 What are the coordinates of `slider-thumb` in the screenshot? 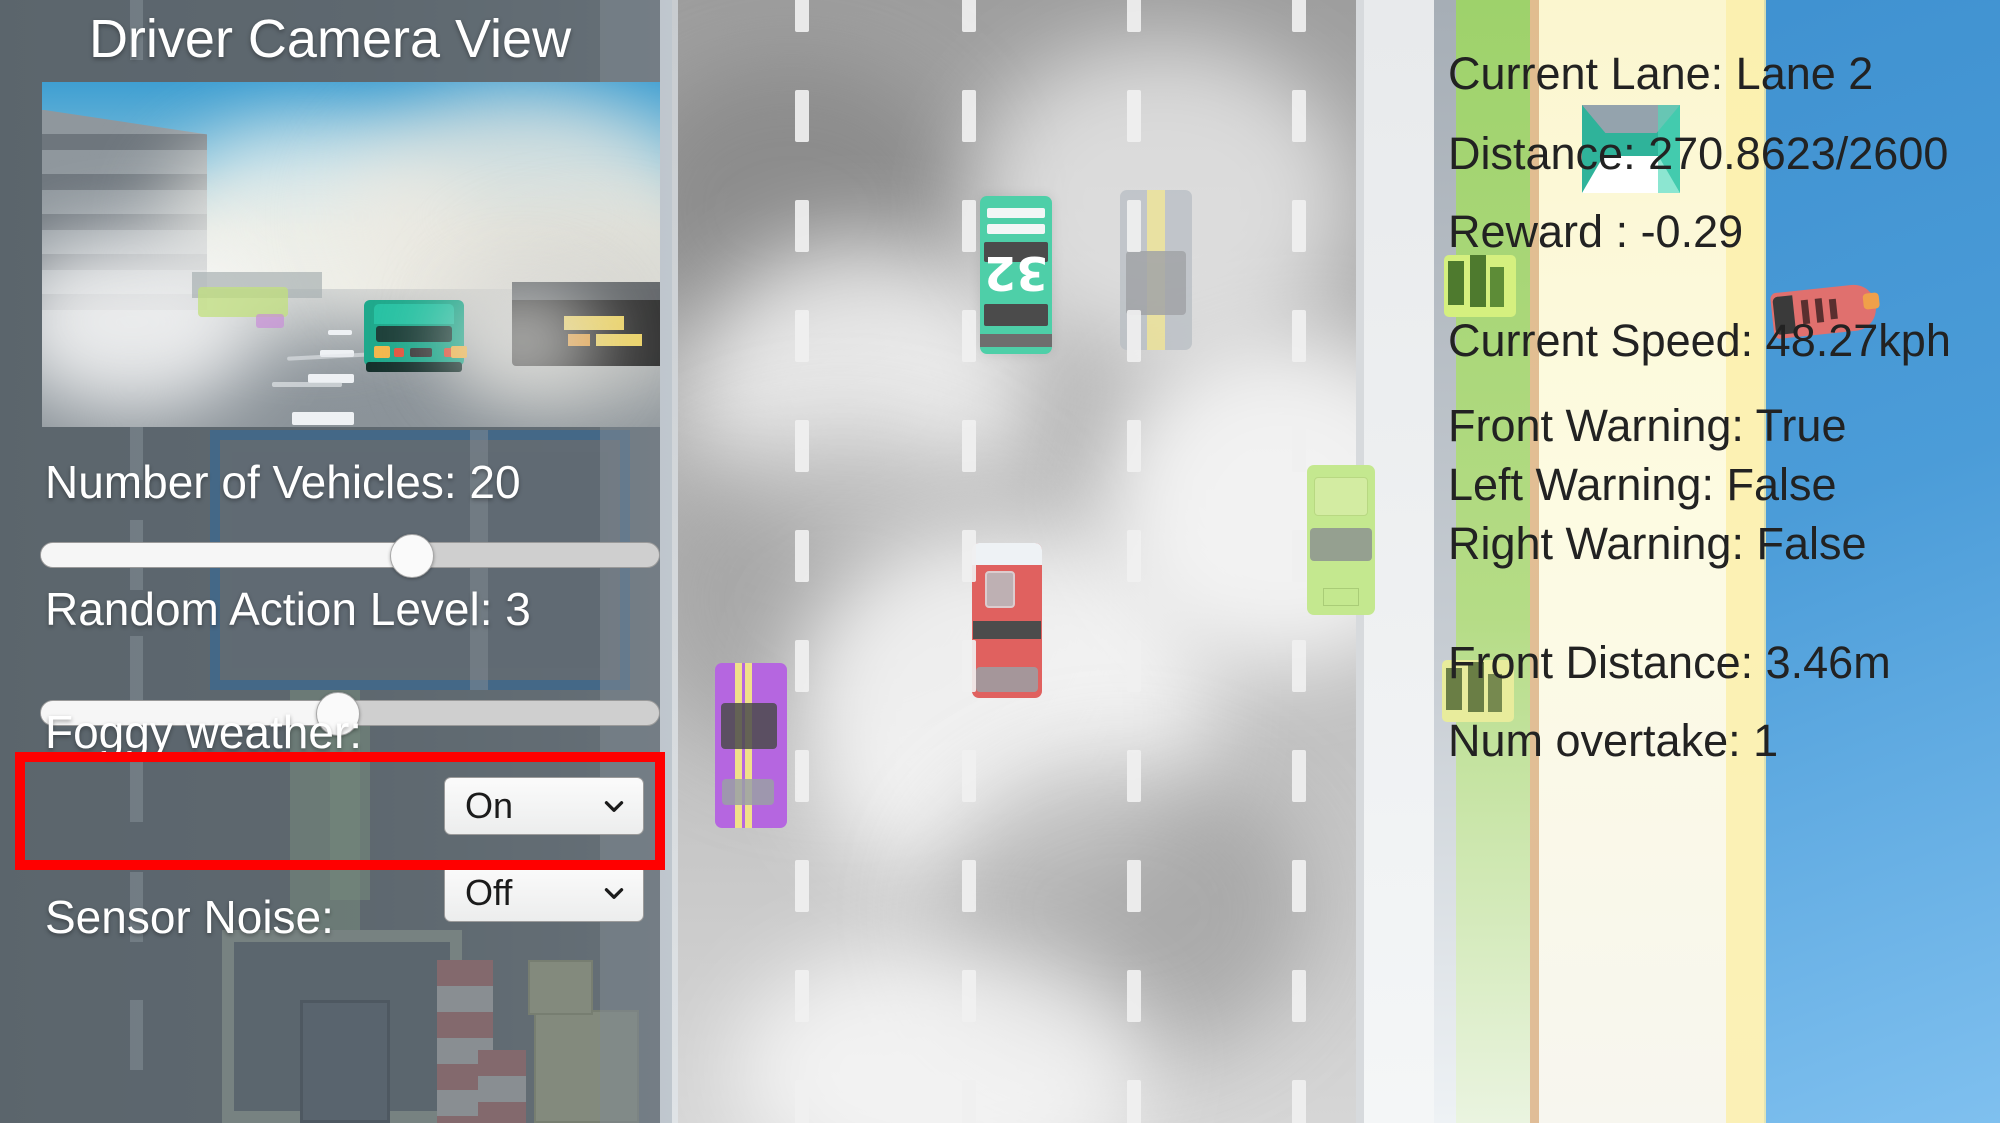 It's located at (411, 556).